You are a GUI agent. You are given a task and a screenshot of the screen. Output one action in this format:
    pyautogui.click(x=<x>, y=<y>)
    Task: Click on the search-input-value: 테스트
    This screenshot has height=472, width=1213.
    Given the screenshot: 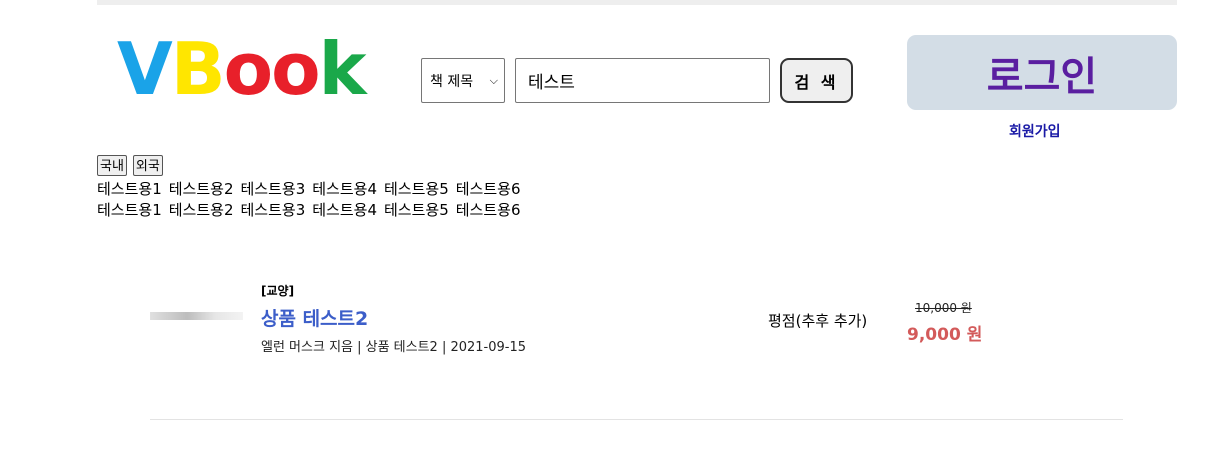 What is the action you would take?
    pyautogui.click(x=551, y=83)
    